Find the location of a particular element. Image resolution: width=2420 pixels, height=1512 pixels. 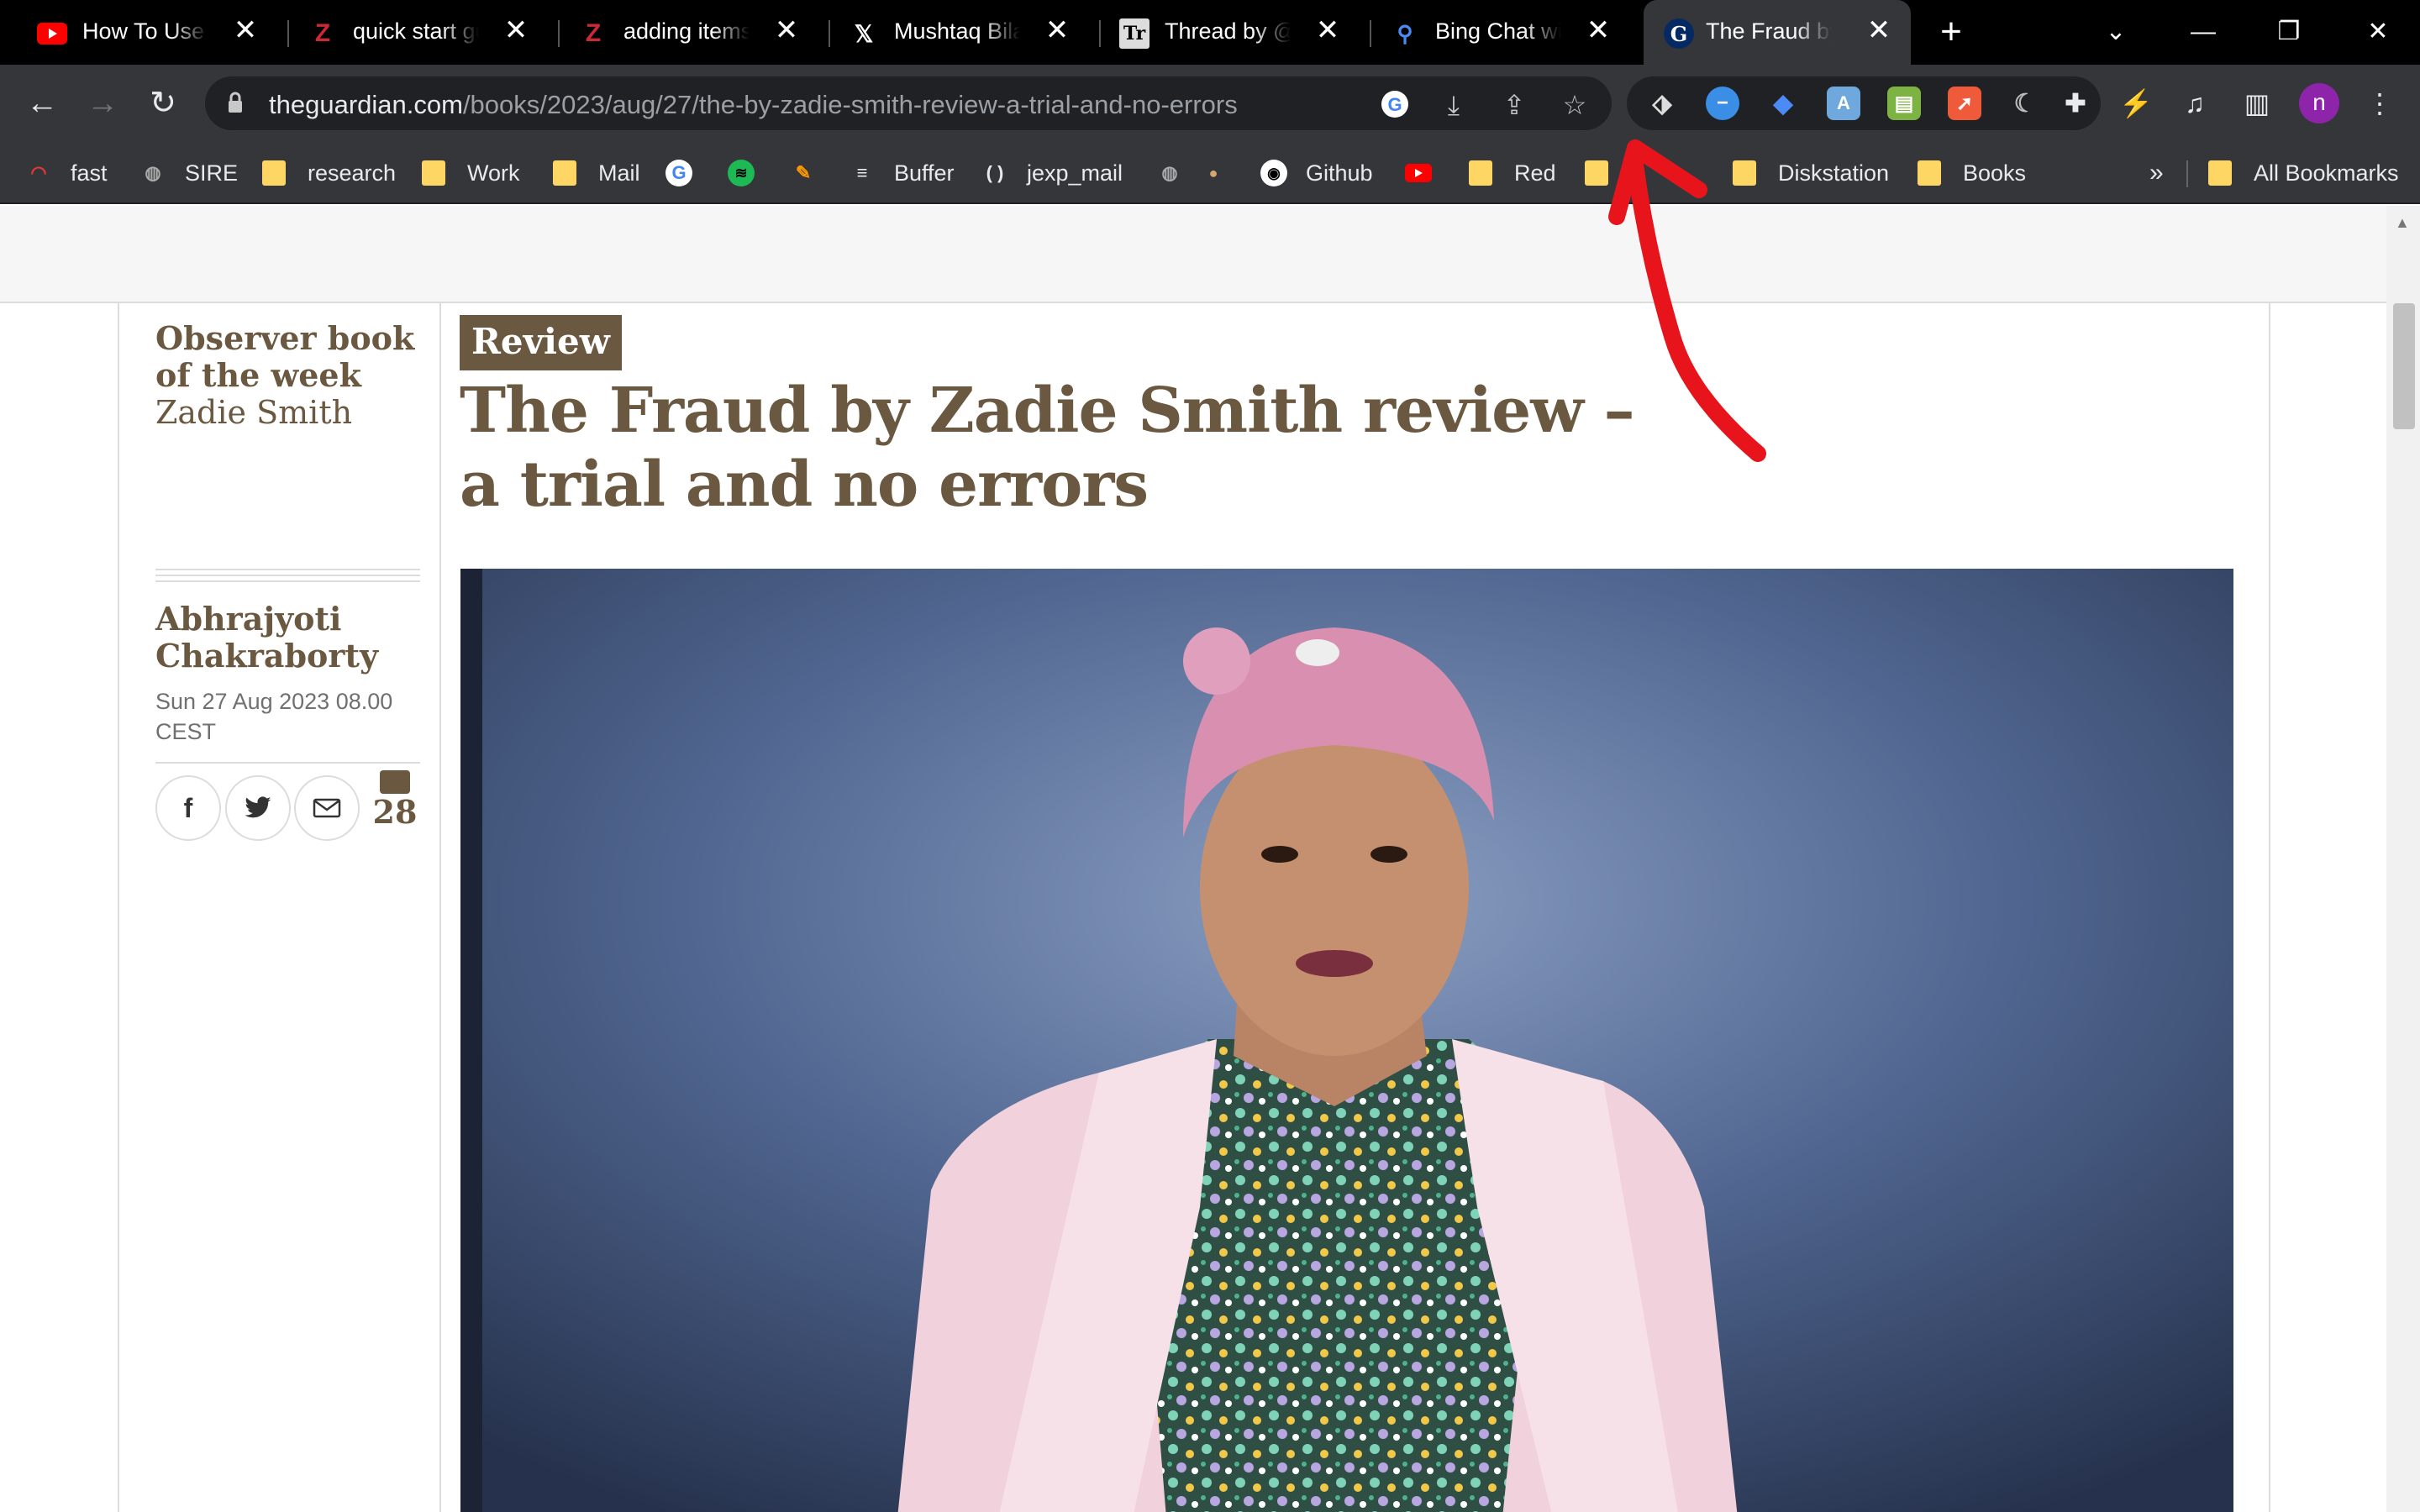

bookmark-fast: ◠ fast is located at coordinates (66, 173).